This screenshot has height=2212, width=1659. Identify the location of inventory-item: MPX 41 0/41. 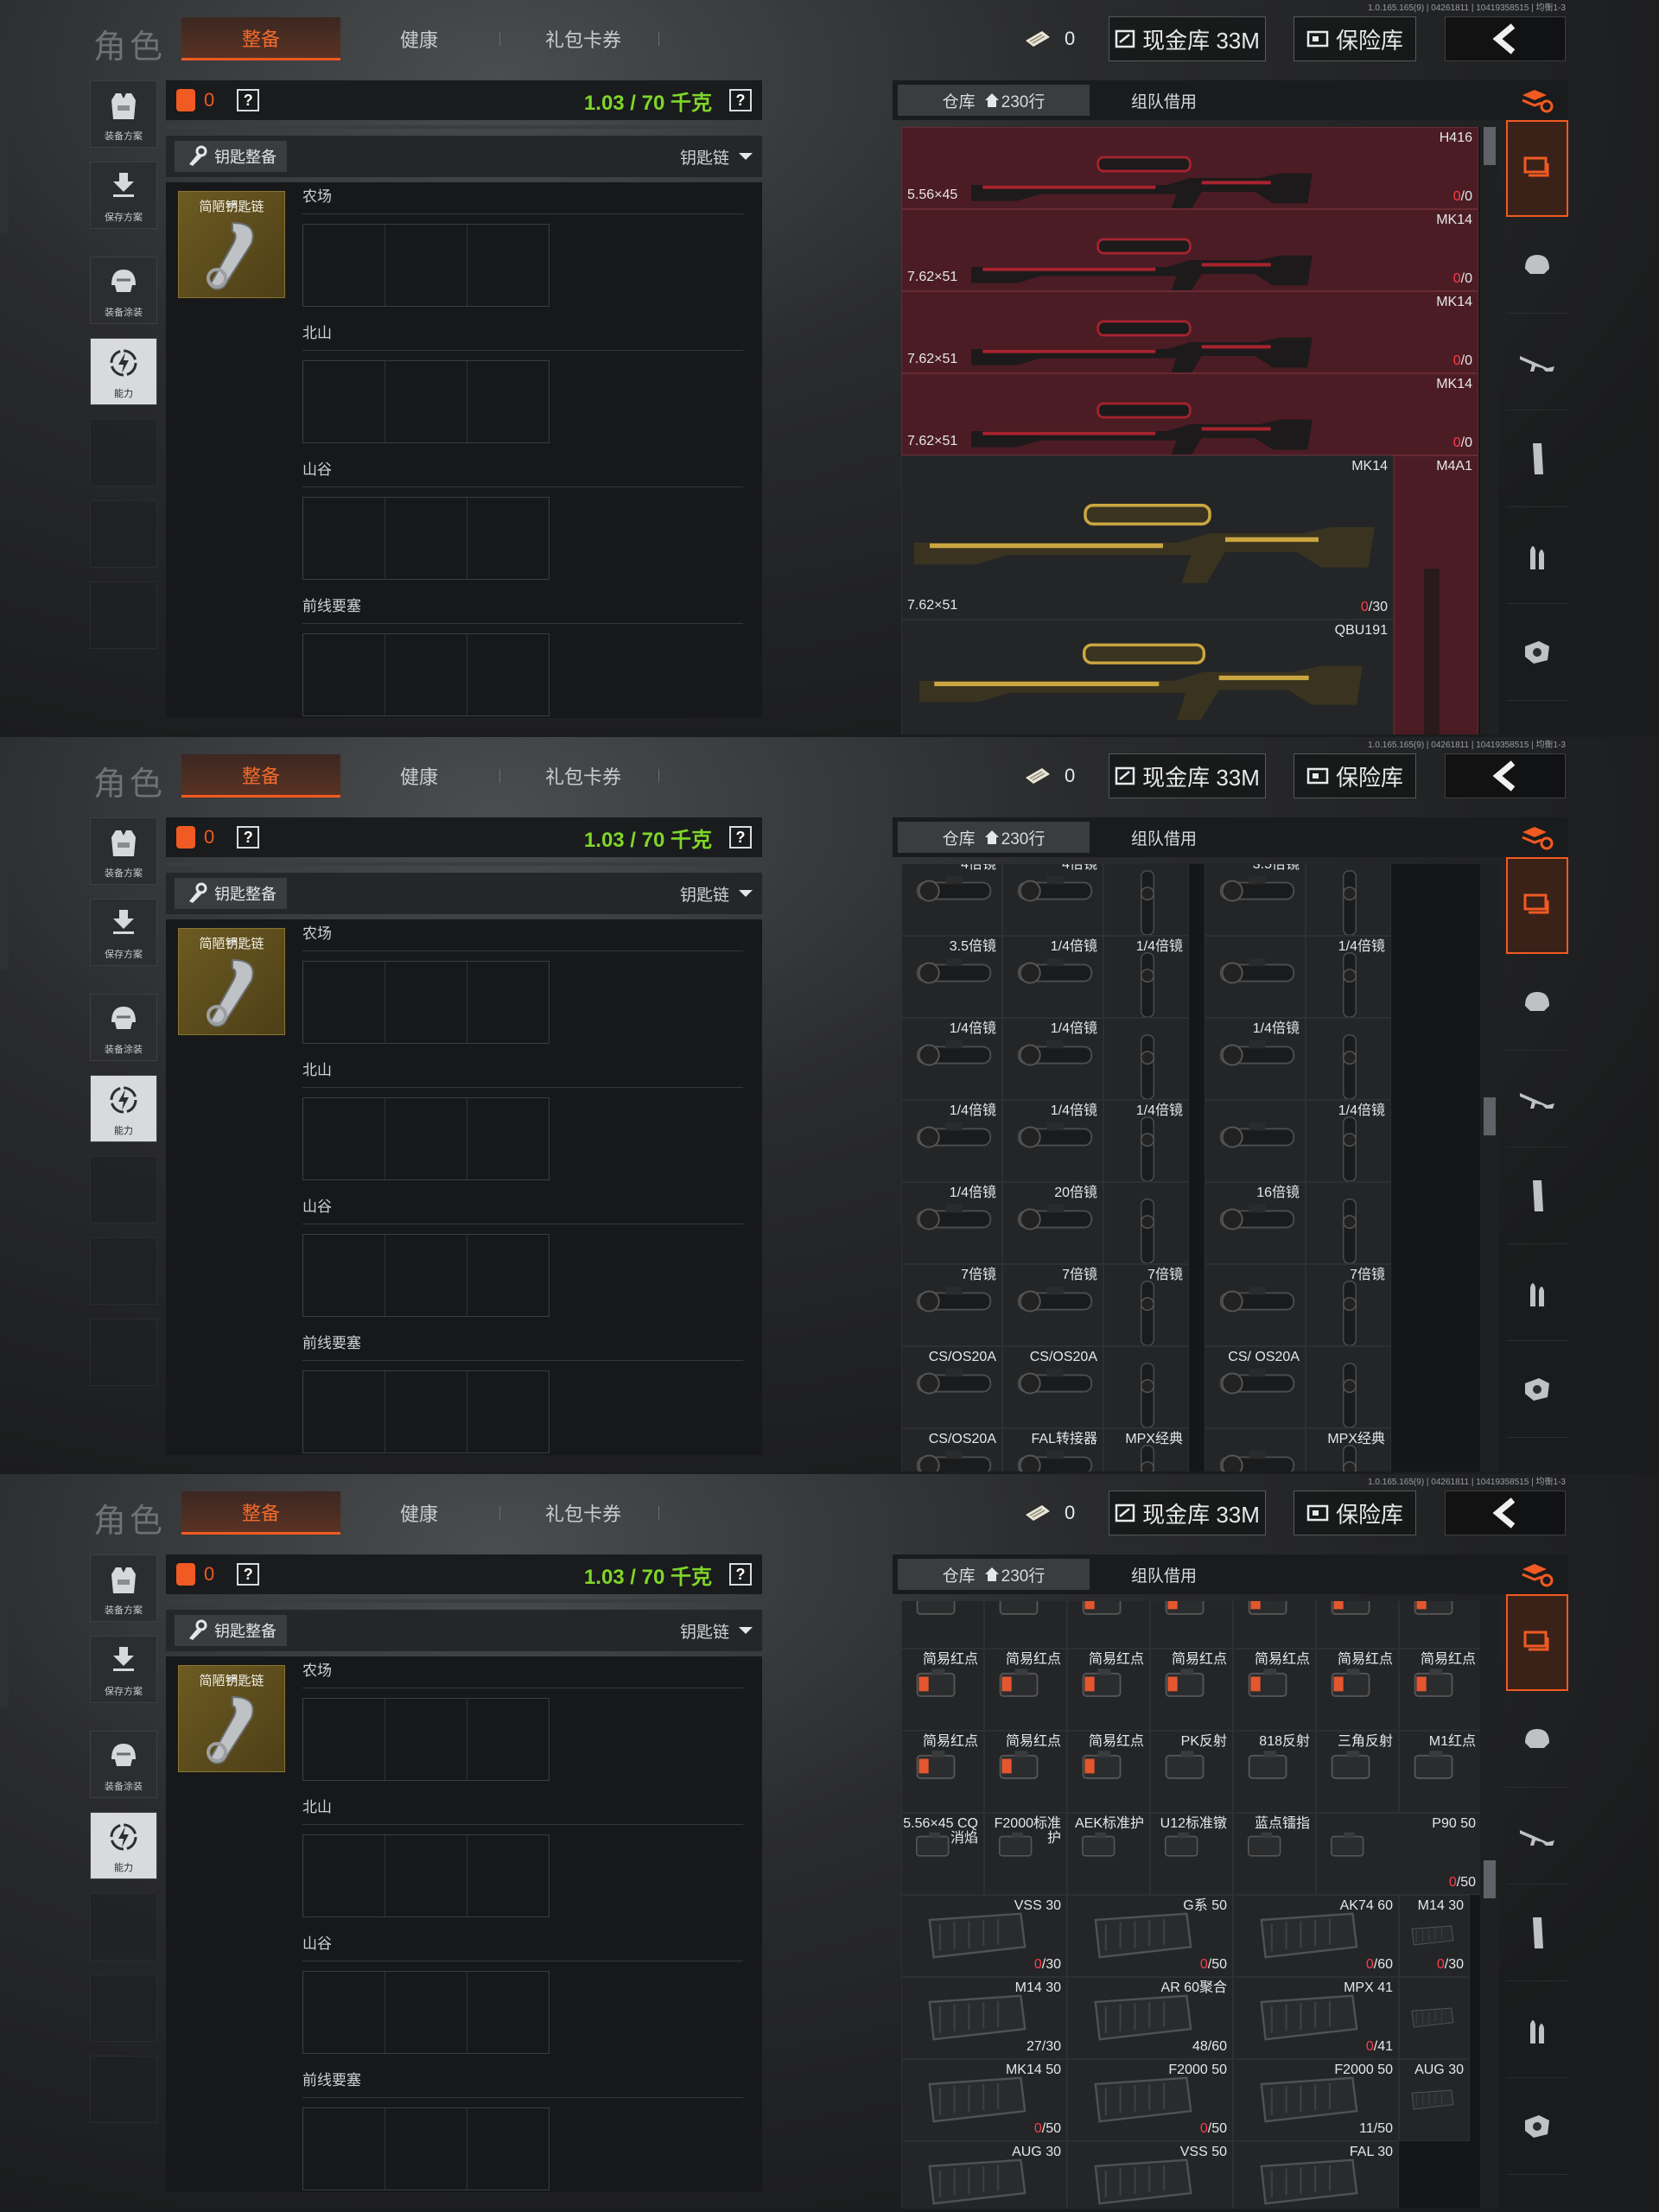
(1316, 2018).